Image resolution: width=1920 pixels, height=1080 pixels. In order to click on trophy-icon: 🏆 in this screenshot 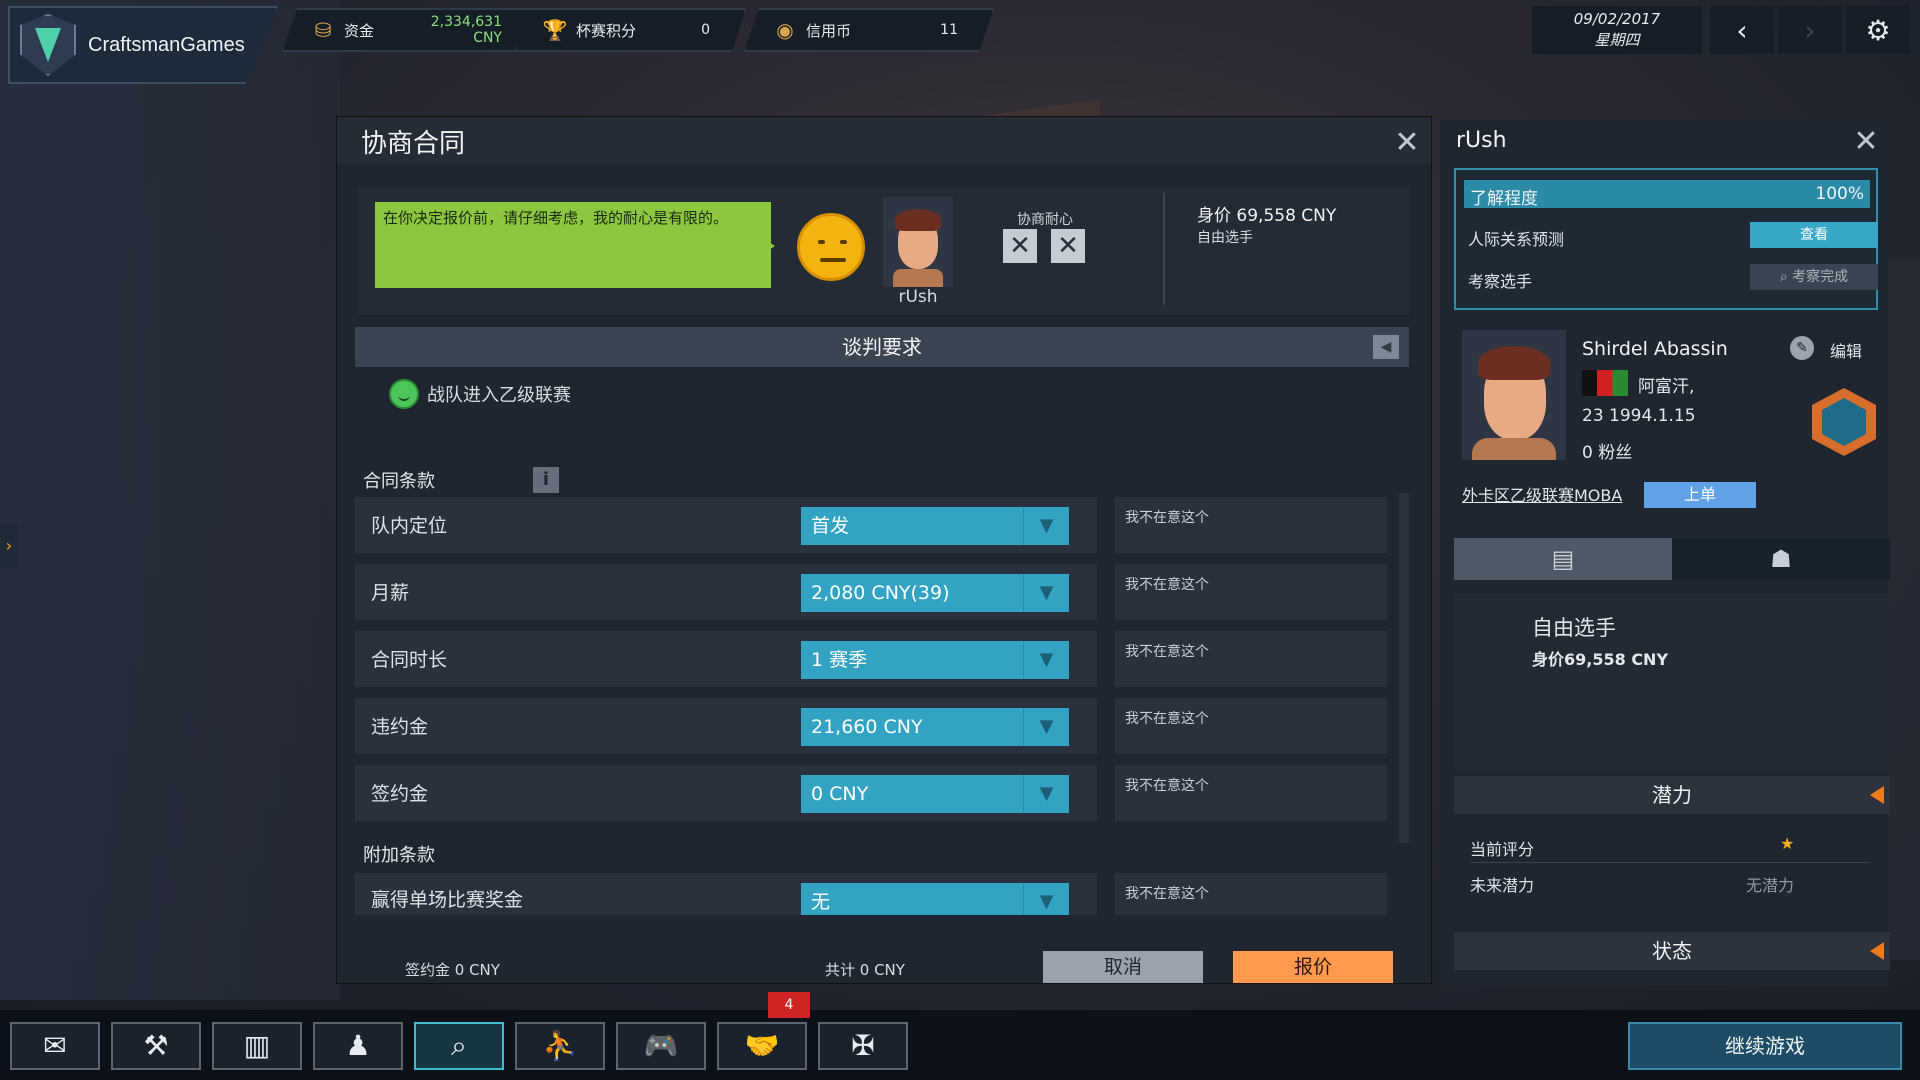, I will do `click(555, 30)`.